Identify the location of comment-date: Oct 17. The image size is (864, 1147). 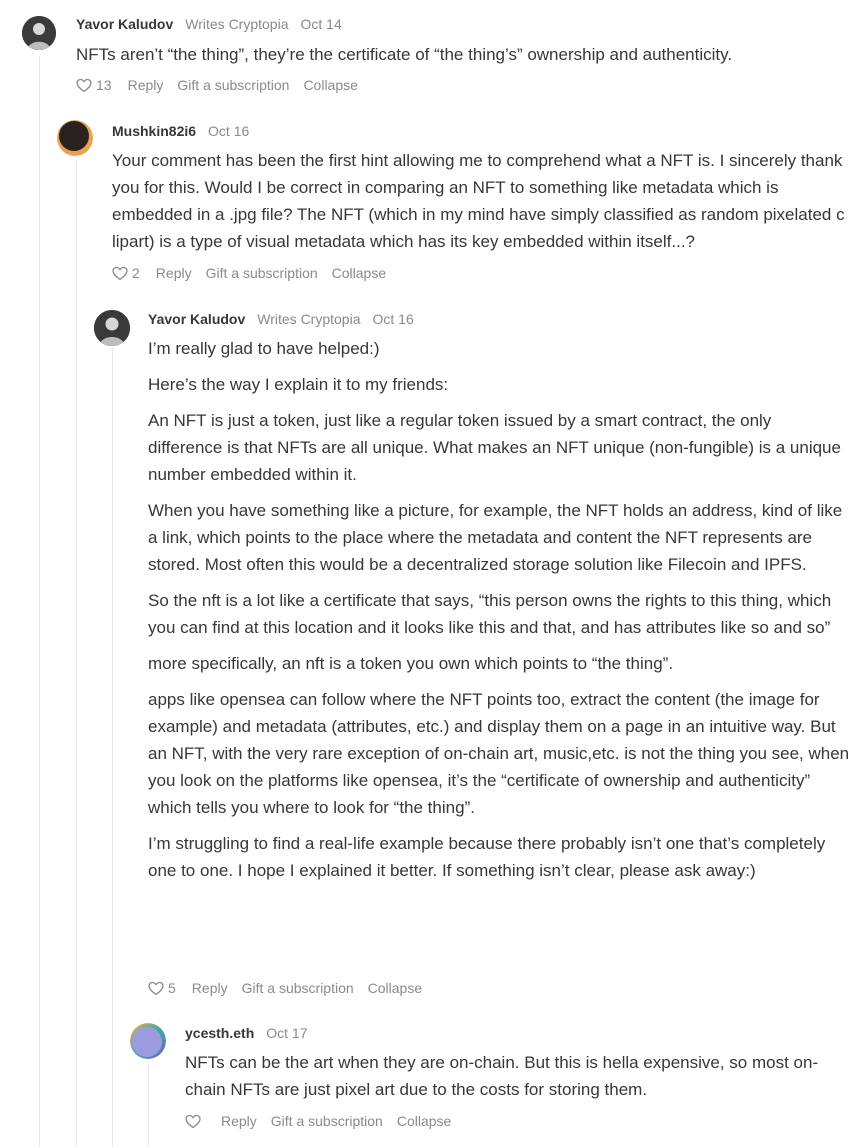
(286, 1033).